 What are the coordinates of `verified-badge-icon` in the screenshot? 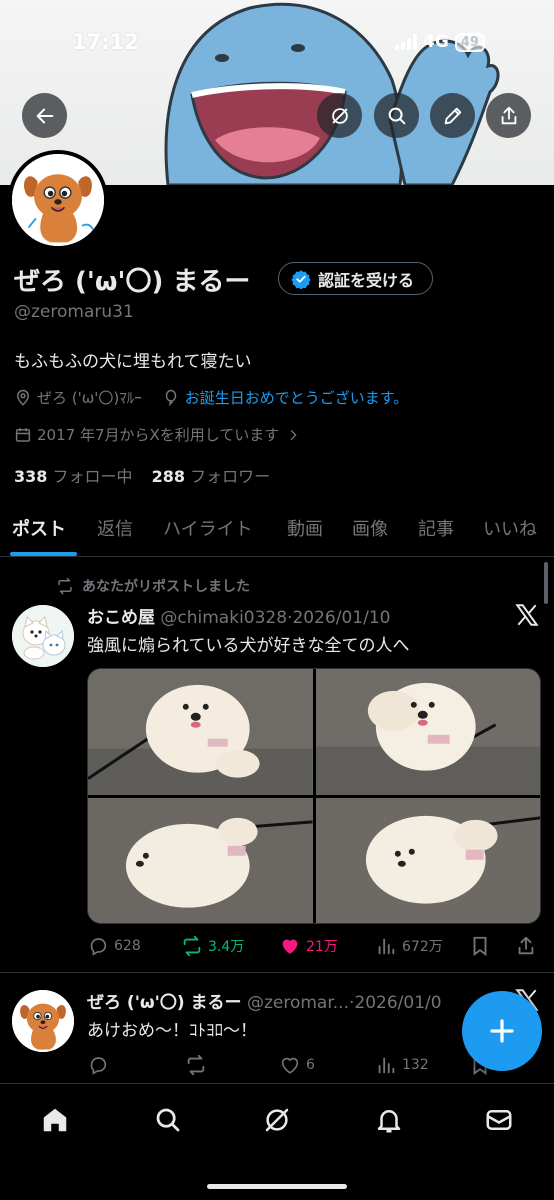 It's located at (301, 279).